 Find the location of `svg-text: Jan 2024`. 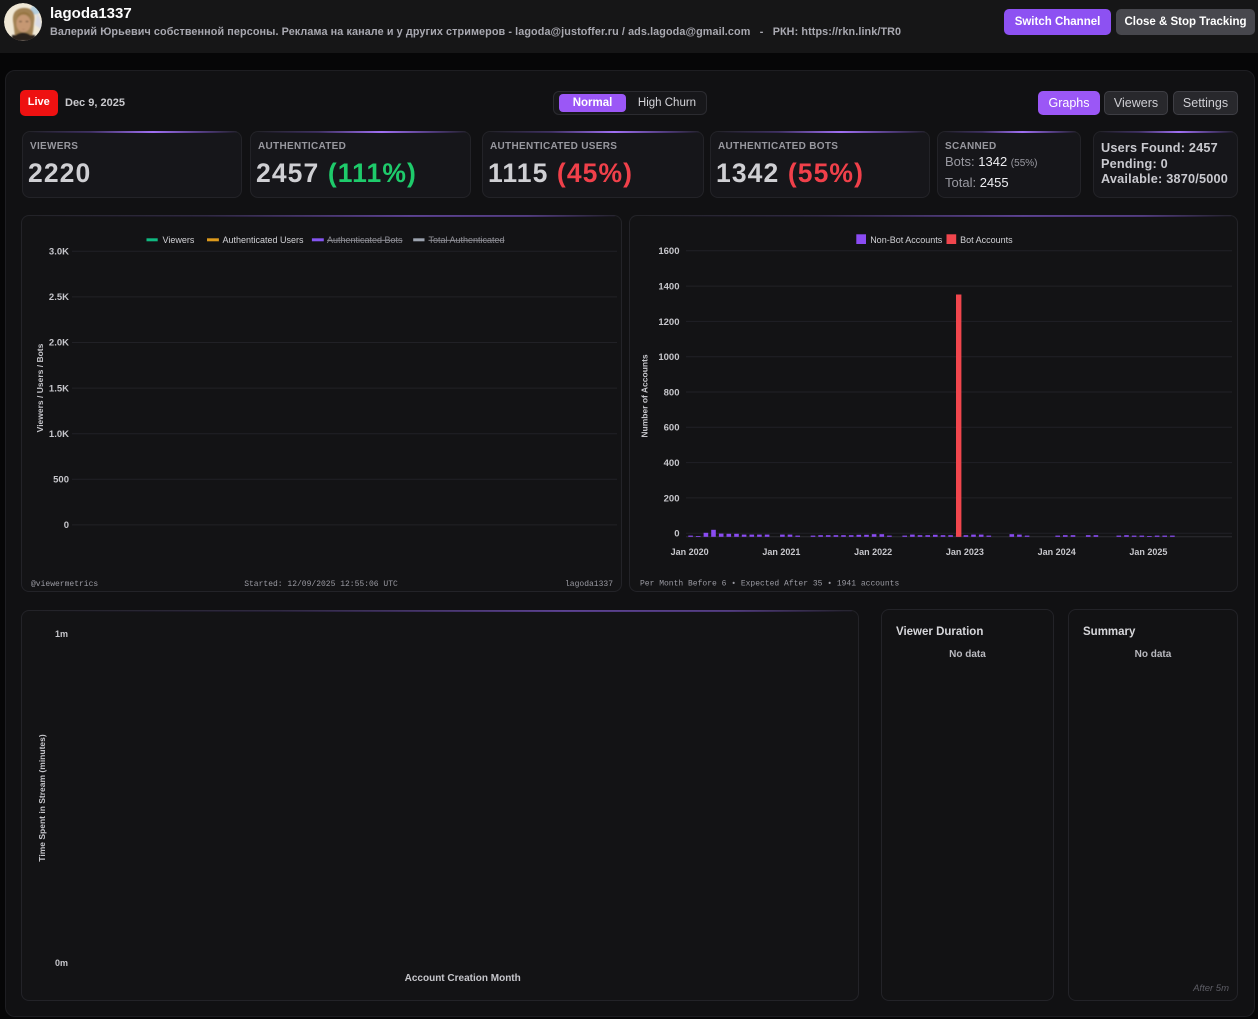

svg-text: Jan 2024 is located at coordinates (1057, 552).